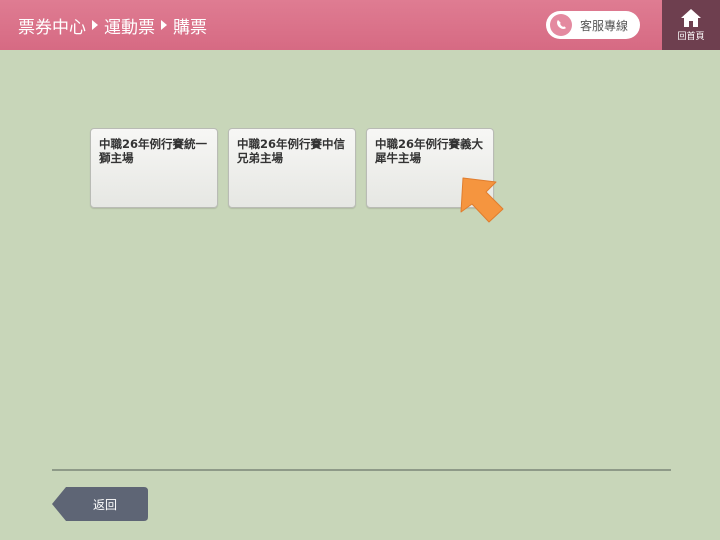  Describe the element at coordinates (482, 200) in the screenshot. I see `pointer-arrow-icon` at that location.